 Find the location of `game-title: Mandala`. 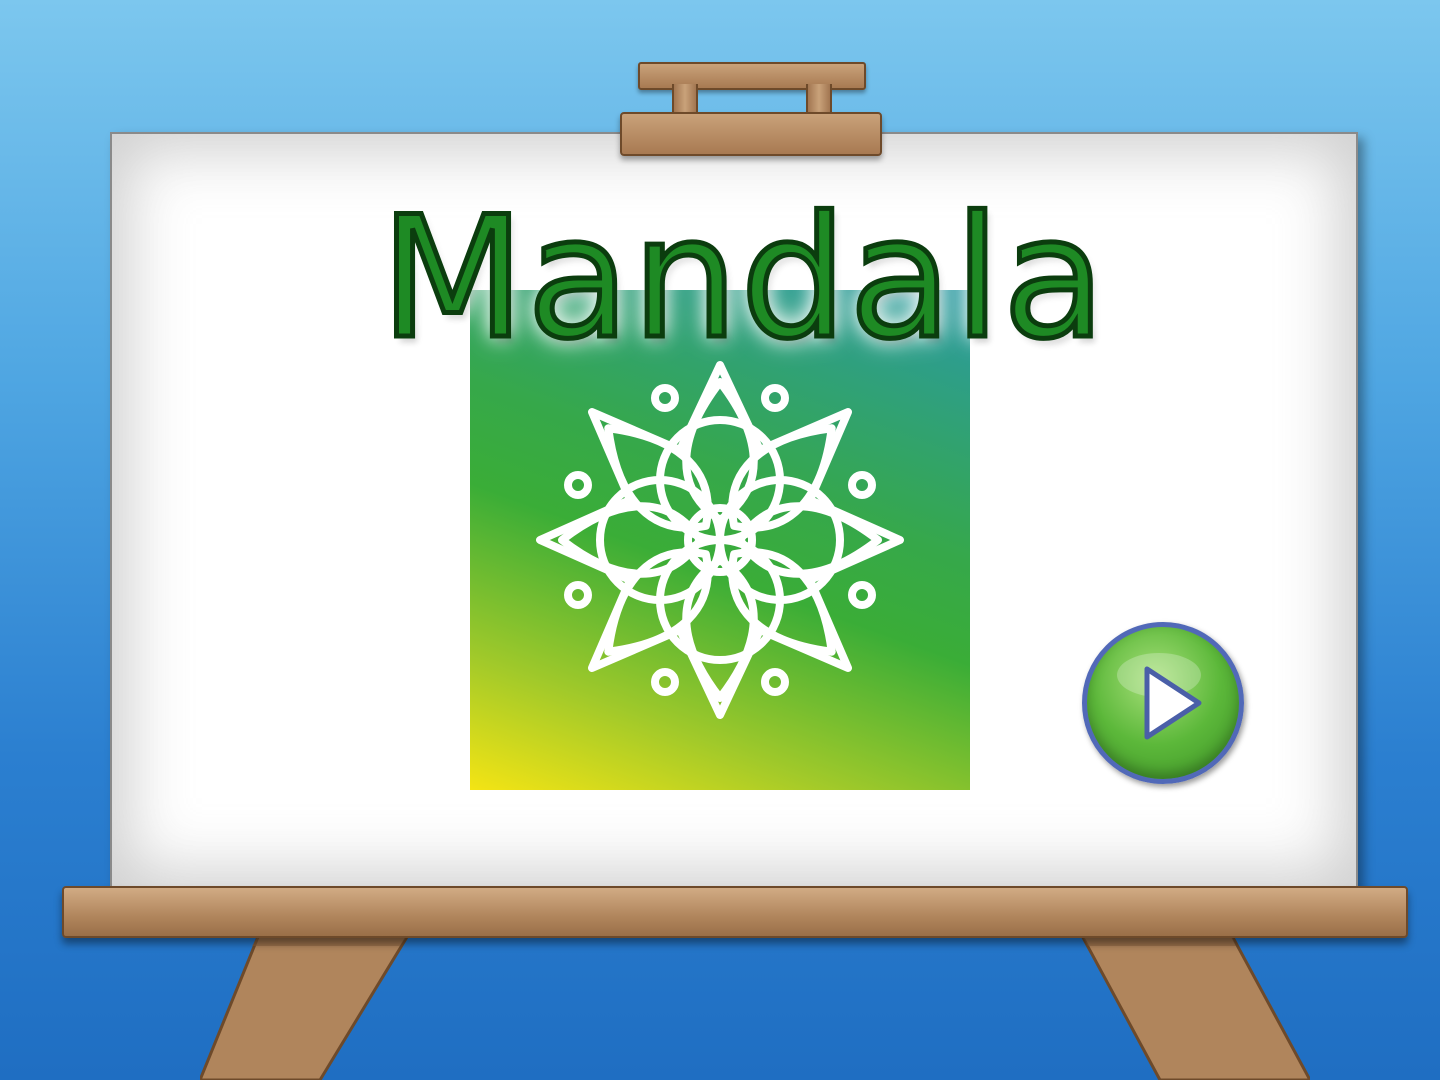

game-title: Mandala is located at coordinates (743, 278).